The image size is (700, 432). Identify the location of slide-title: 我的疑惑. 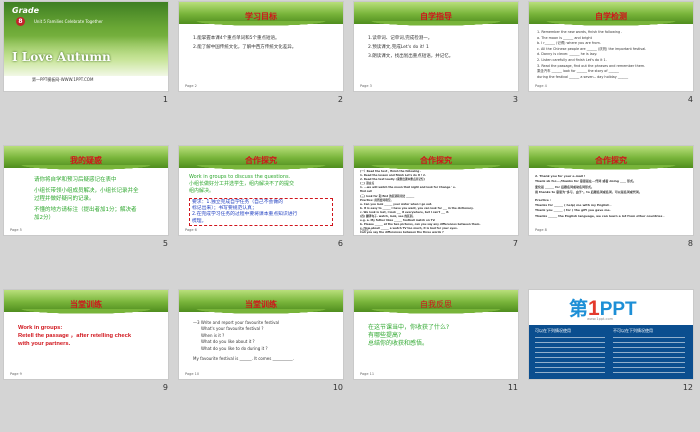
(86, 160).